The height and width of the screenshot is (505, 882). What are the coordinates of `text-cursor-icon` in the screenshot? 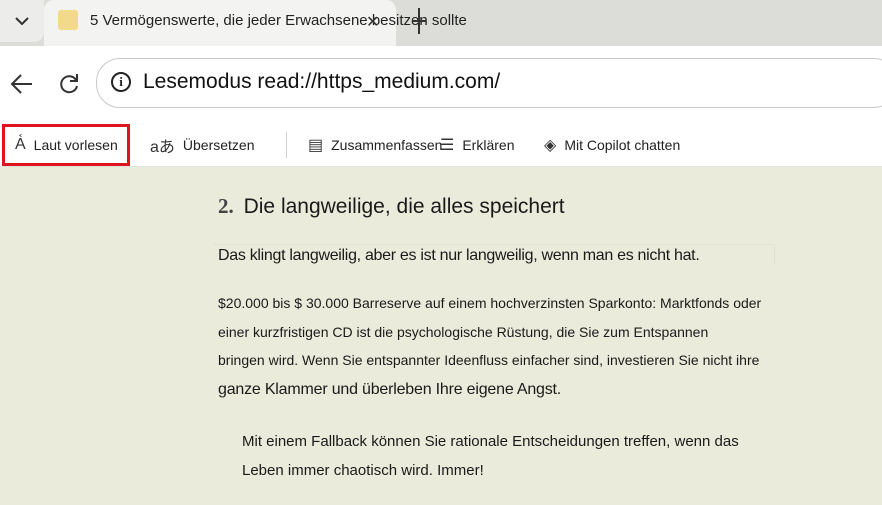 It's located at (419, 21).